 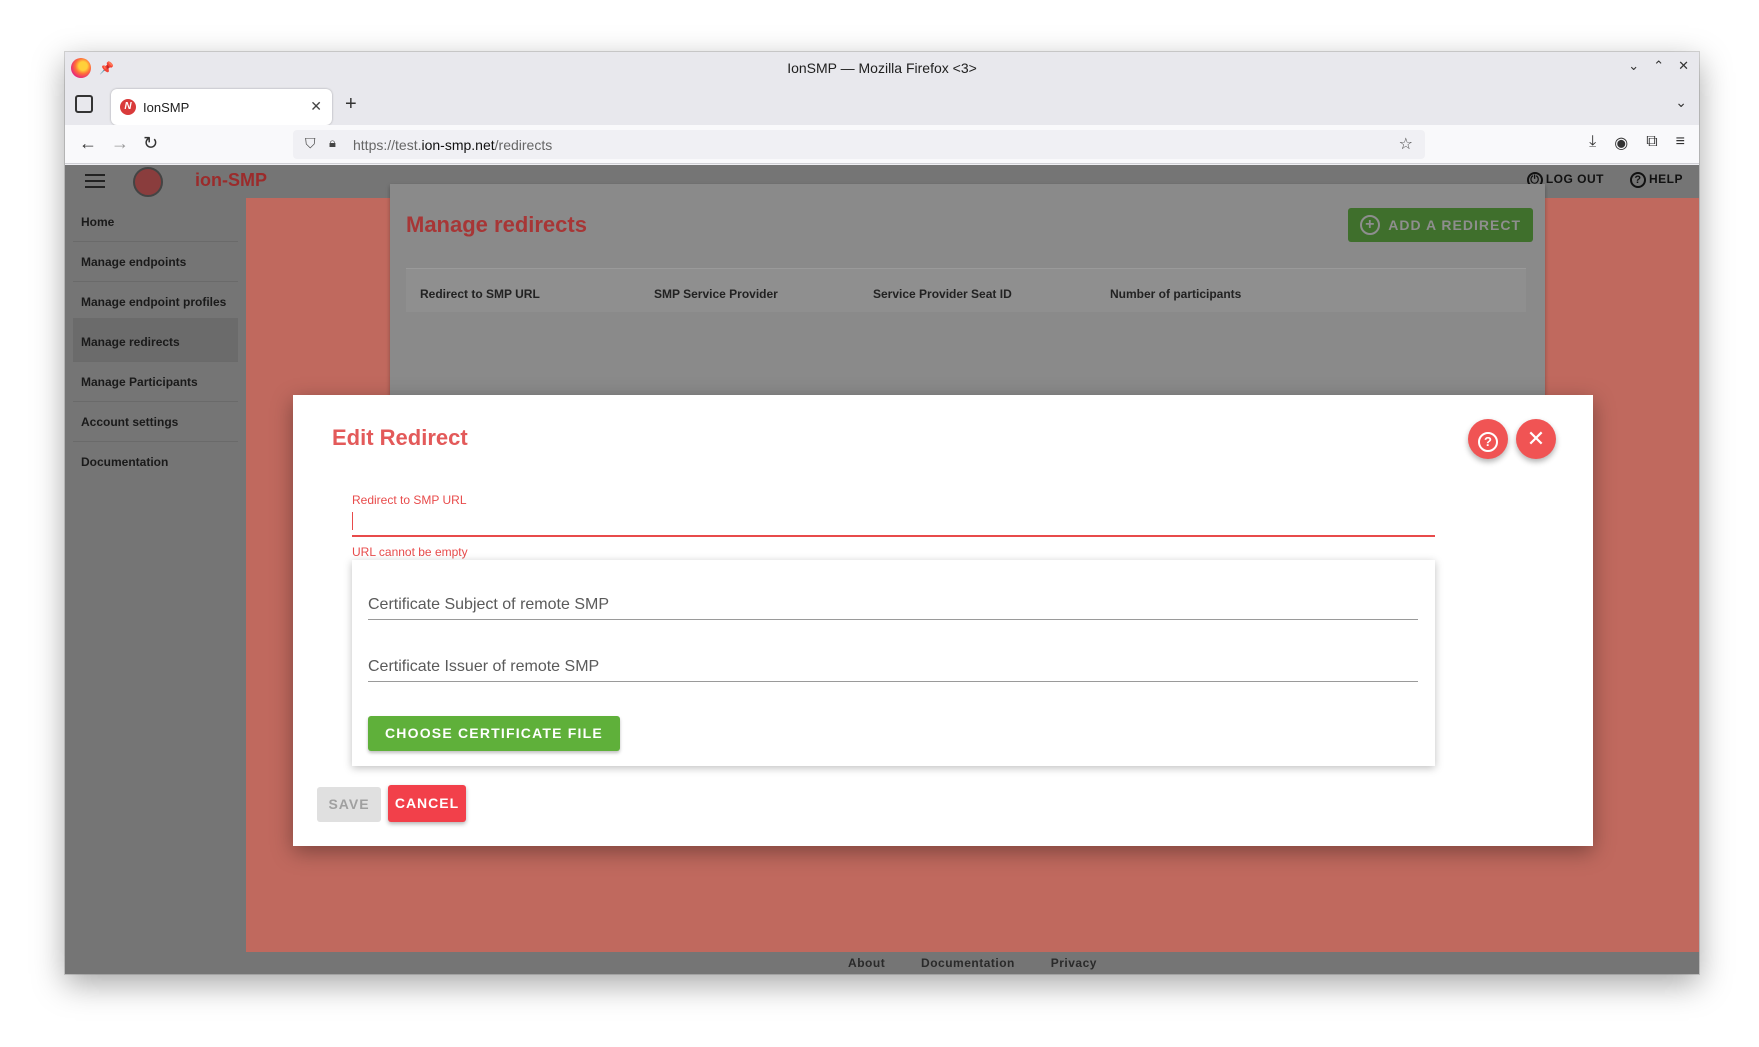 I want to click on certificate-issuer-input: Certificate Issuer of remote SMP, so click(x=893, y=667).